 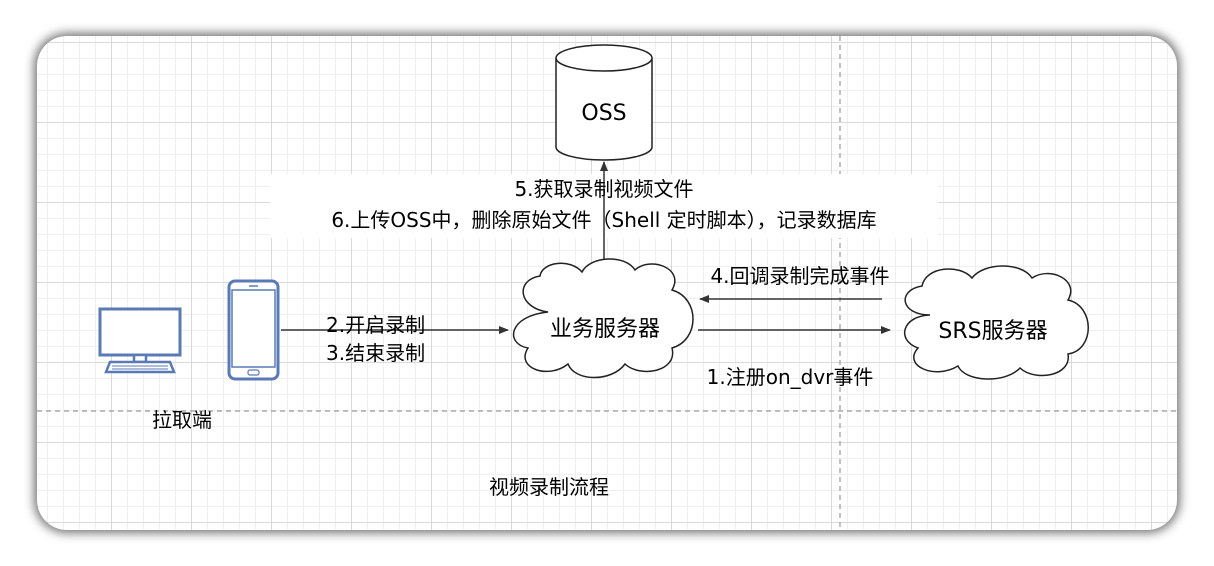 I want to click on step6-label: 6.上传OSS中，删除原始文件（Shell 定时脚本），记录数据库, so click(x=603, y=220).